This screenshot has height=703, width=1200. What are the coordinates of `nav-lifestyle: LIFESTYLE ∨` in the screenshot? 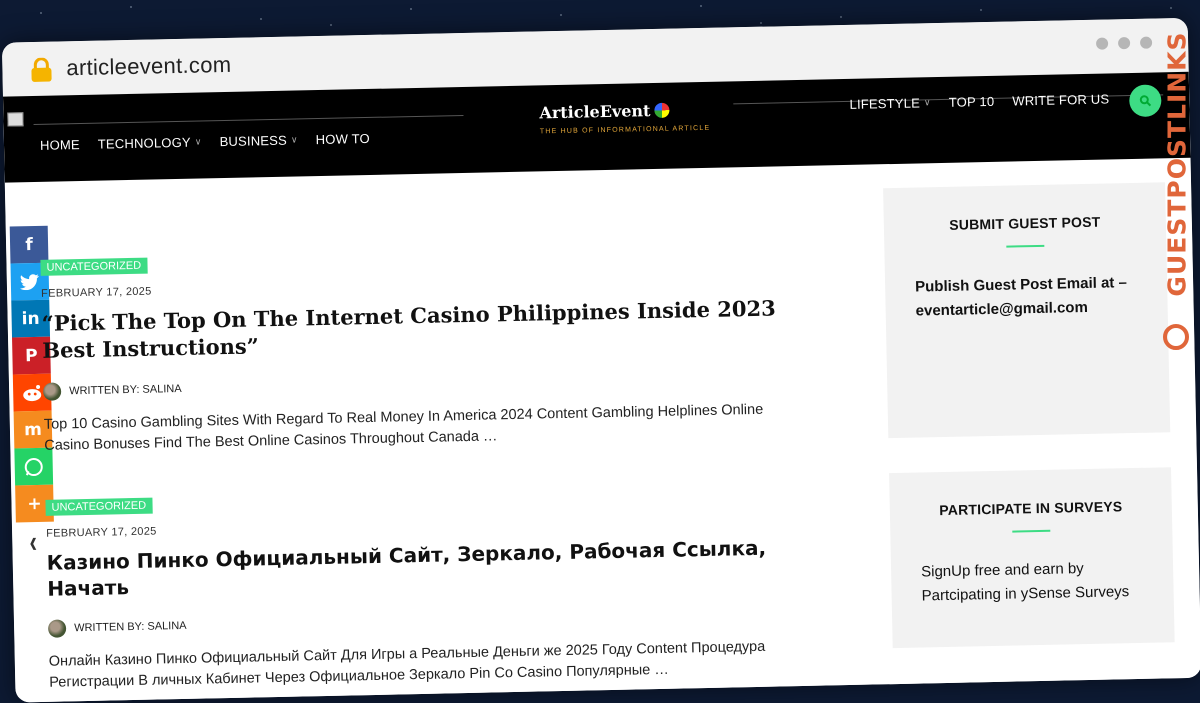 It's located at (890, 103).